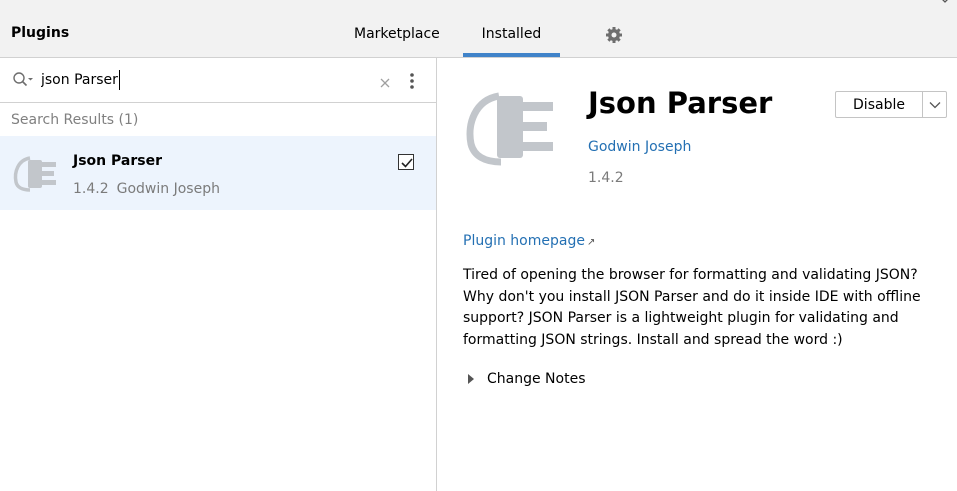 The width and height of the screenshot is (957, 491). Describe the element at coordinates (406, 162) in the screenshot. I see `enabled-checkbox` at that location.